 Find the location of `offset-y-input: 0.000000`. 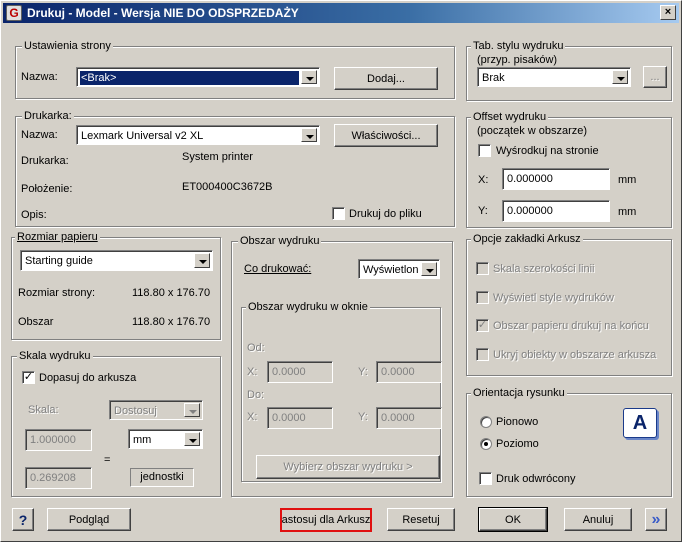

offset-y-input: 0.000000 is located at coordinates (556, 211).